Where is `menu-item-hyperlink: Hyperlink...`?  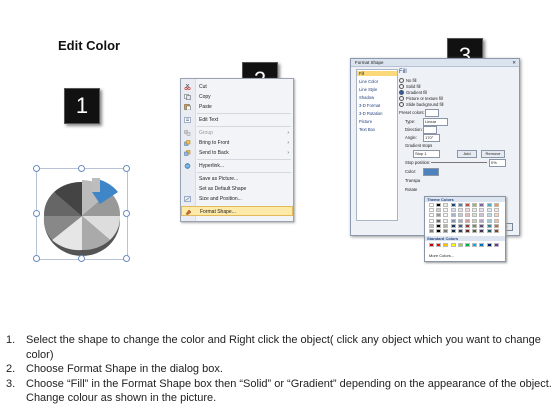 menu-item-hyperlink: Hyperlink... is located at coordinates (237, 166).